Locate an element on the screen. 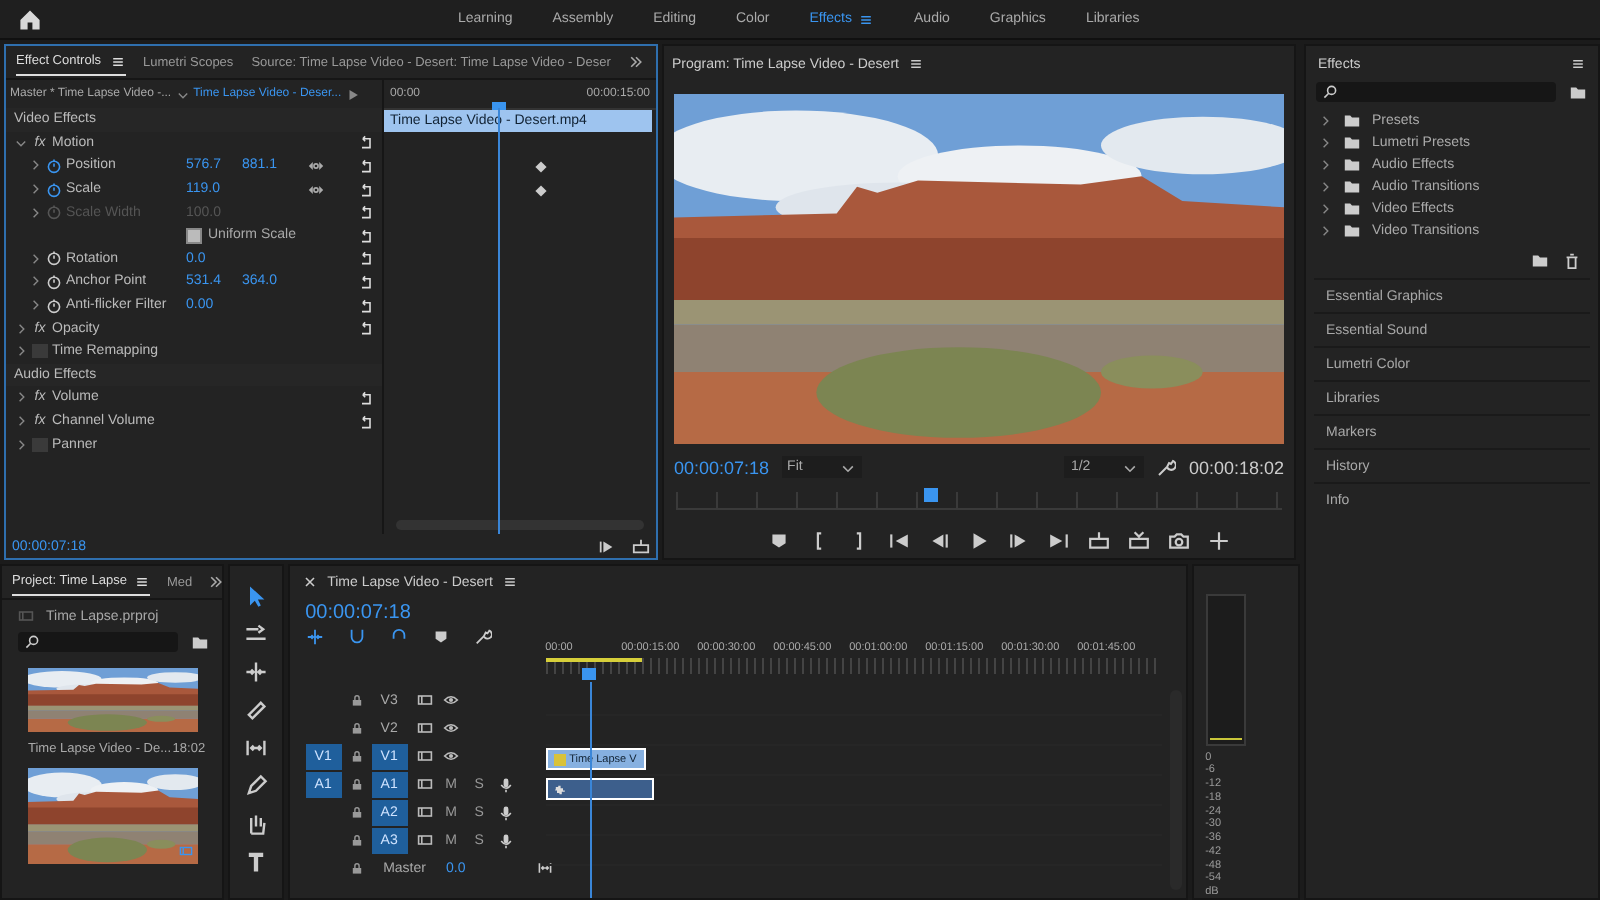 This screenshot has height=900, width=1600. overwrite-icon is located at coordinates (1139, 541).